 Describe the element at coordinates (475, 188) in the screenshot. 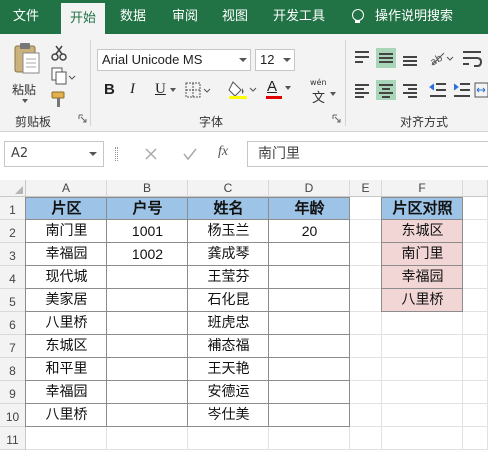

I see `column-header` at that location.